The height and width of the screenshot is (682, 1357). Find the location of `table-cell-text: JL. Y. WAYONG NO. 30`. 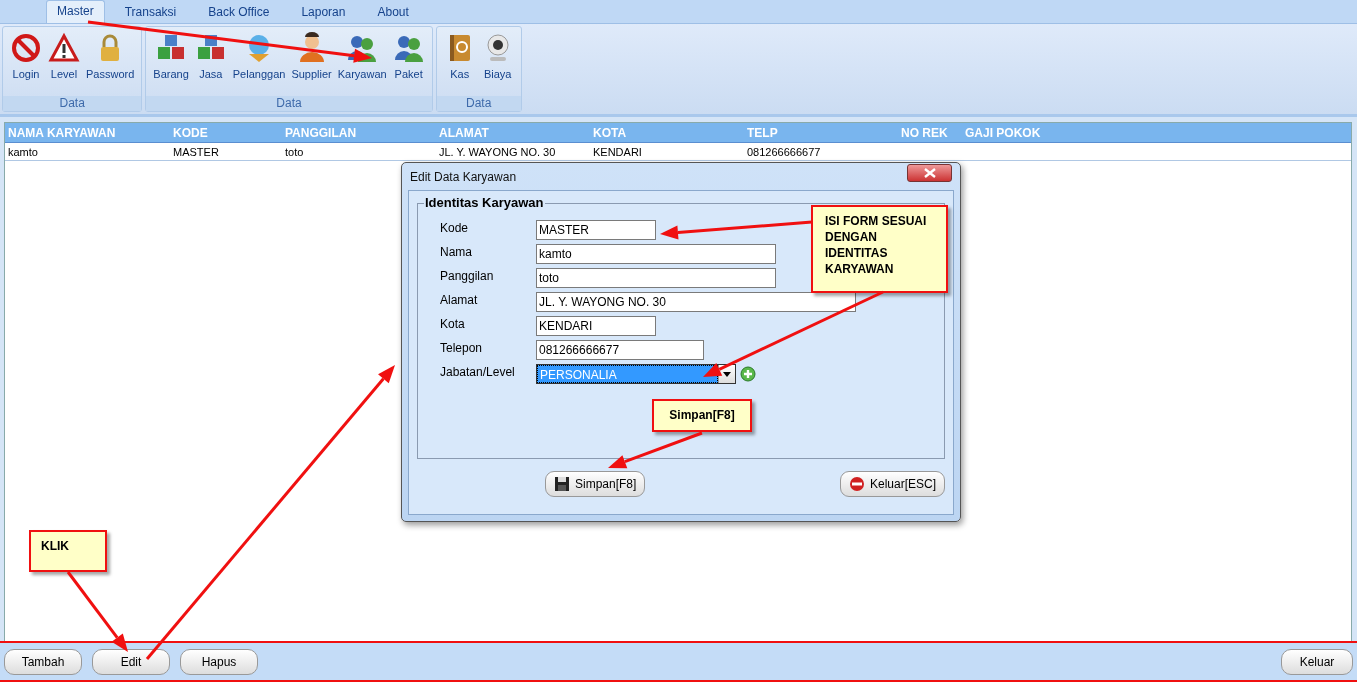

table-cell-text: JL. Y. WAYONG NO. 30 is located at coordinates (498, 151).